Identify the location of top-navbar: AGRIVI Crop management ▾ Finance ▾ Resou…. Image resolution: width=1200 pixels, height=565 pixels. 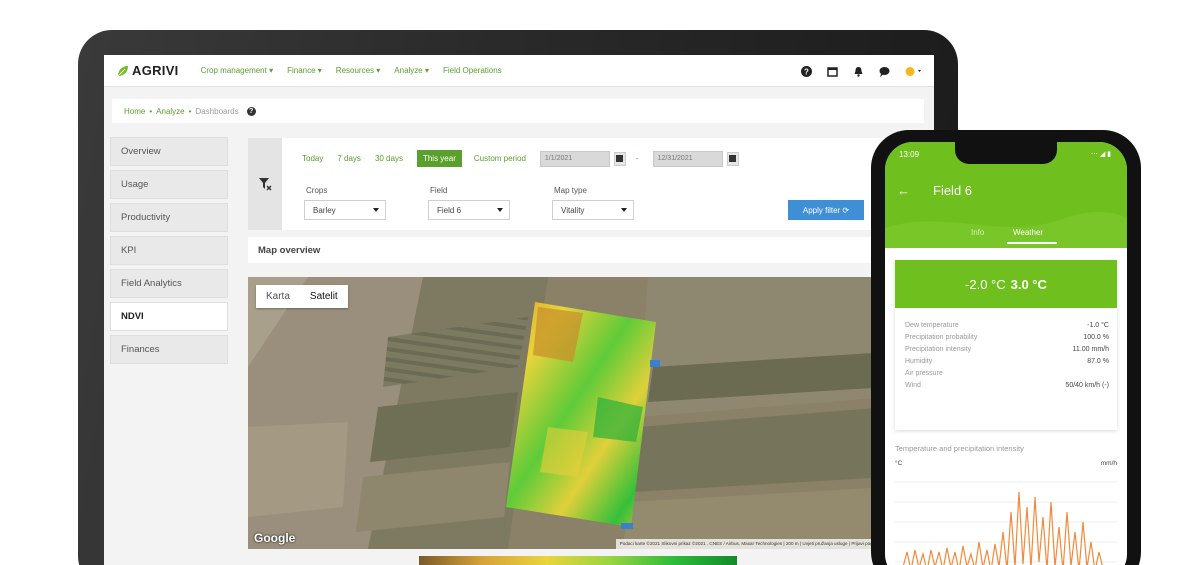
(519, 71).